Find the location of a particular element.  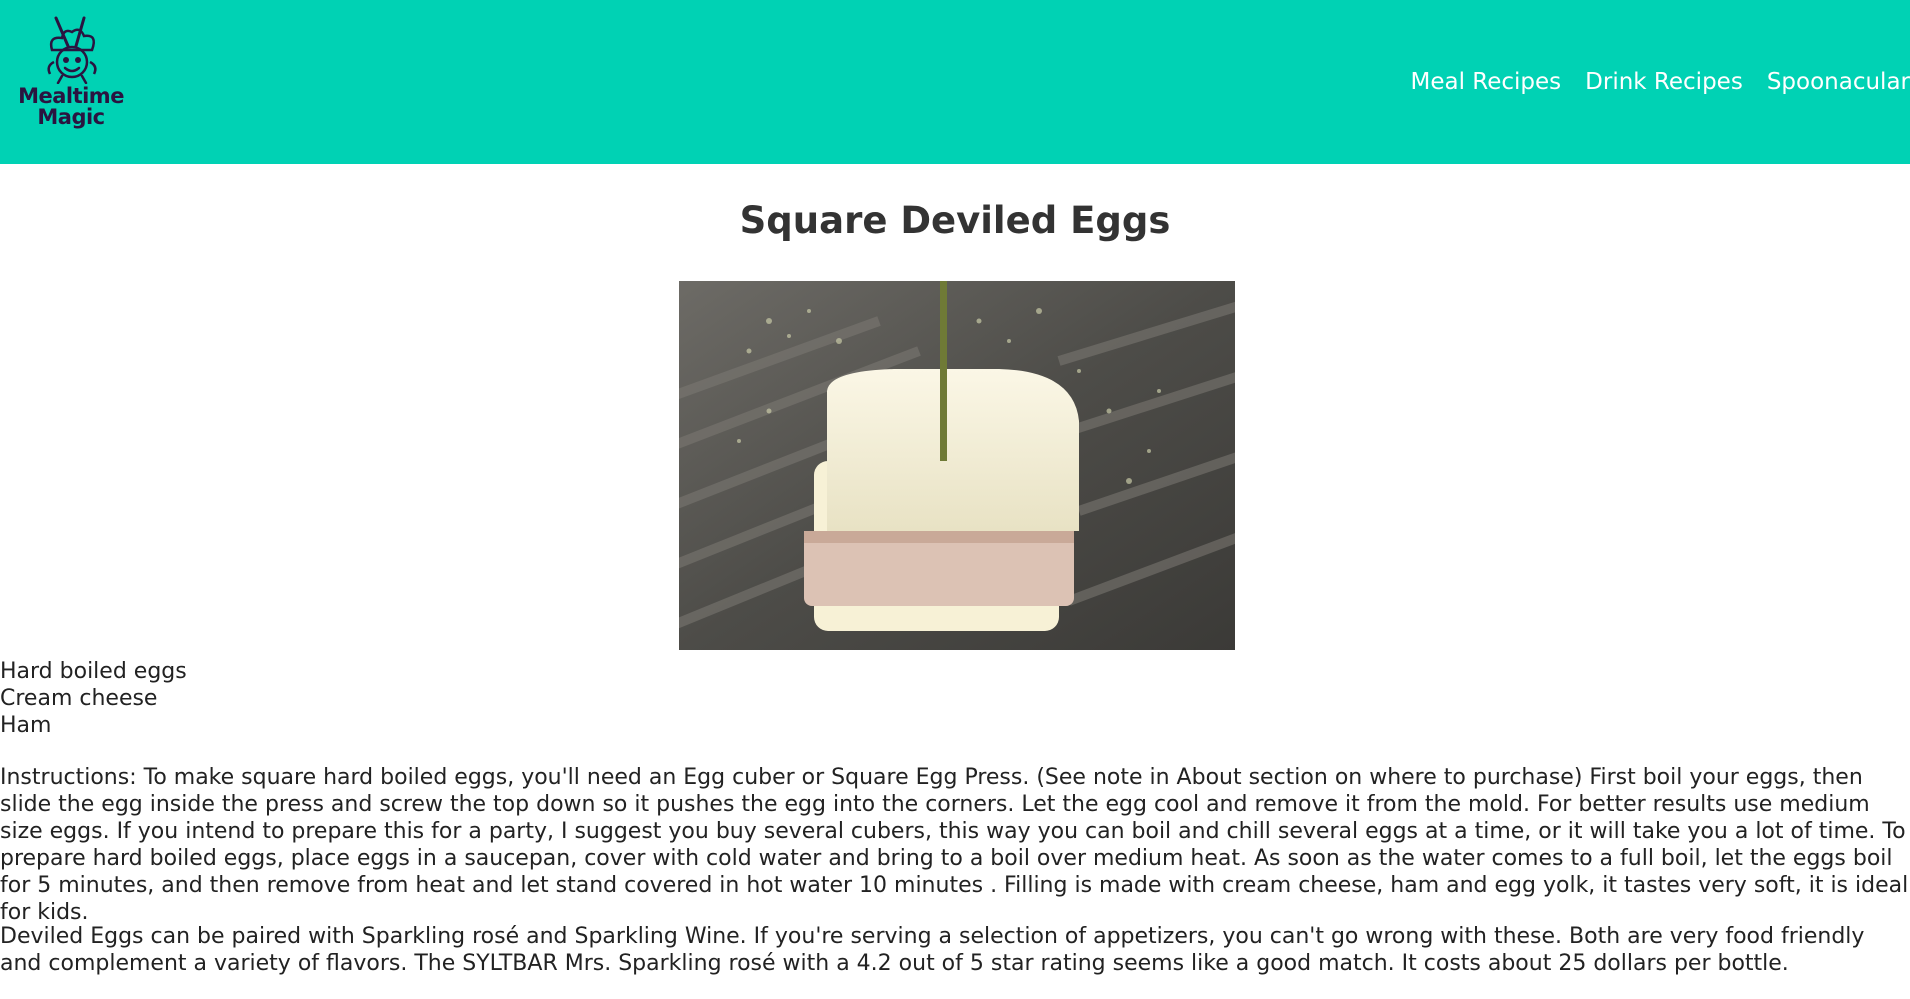

recipe-photo is located at coordinates (957, 465).